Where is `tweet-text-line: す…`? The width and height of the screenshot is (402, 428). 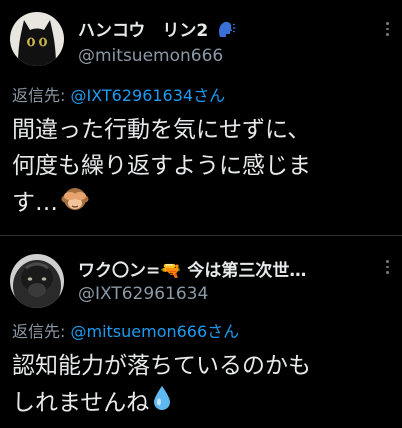 tweet-text-line: す… is located at coordinates (202, 203).